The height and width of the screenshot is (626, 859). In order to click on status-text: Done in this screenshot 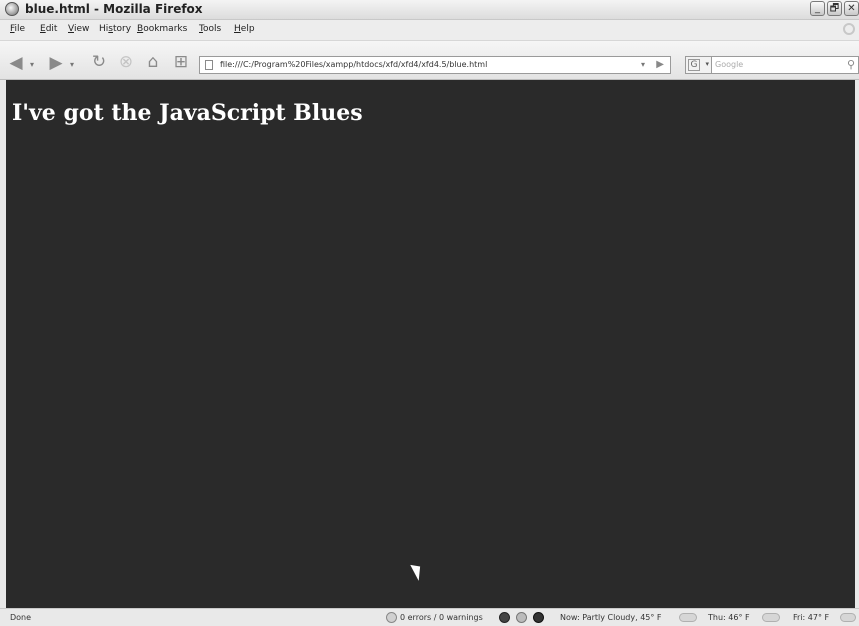, I will do `click(21, 617)`.